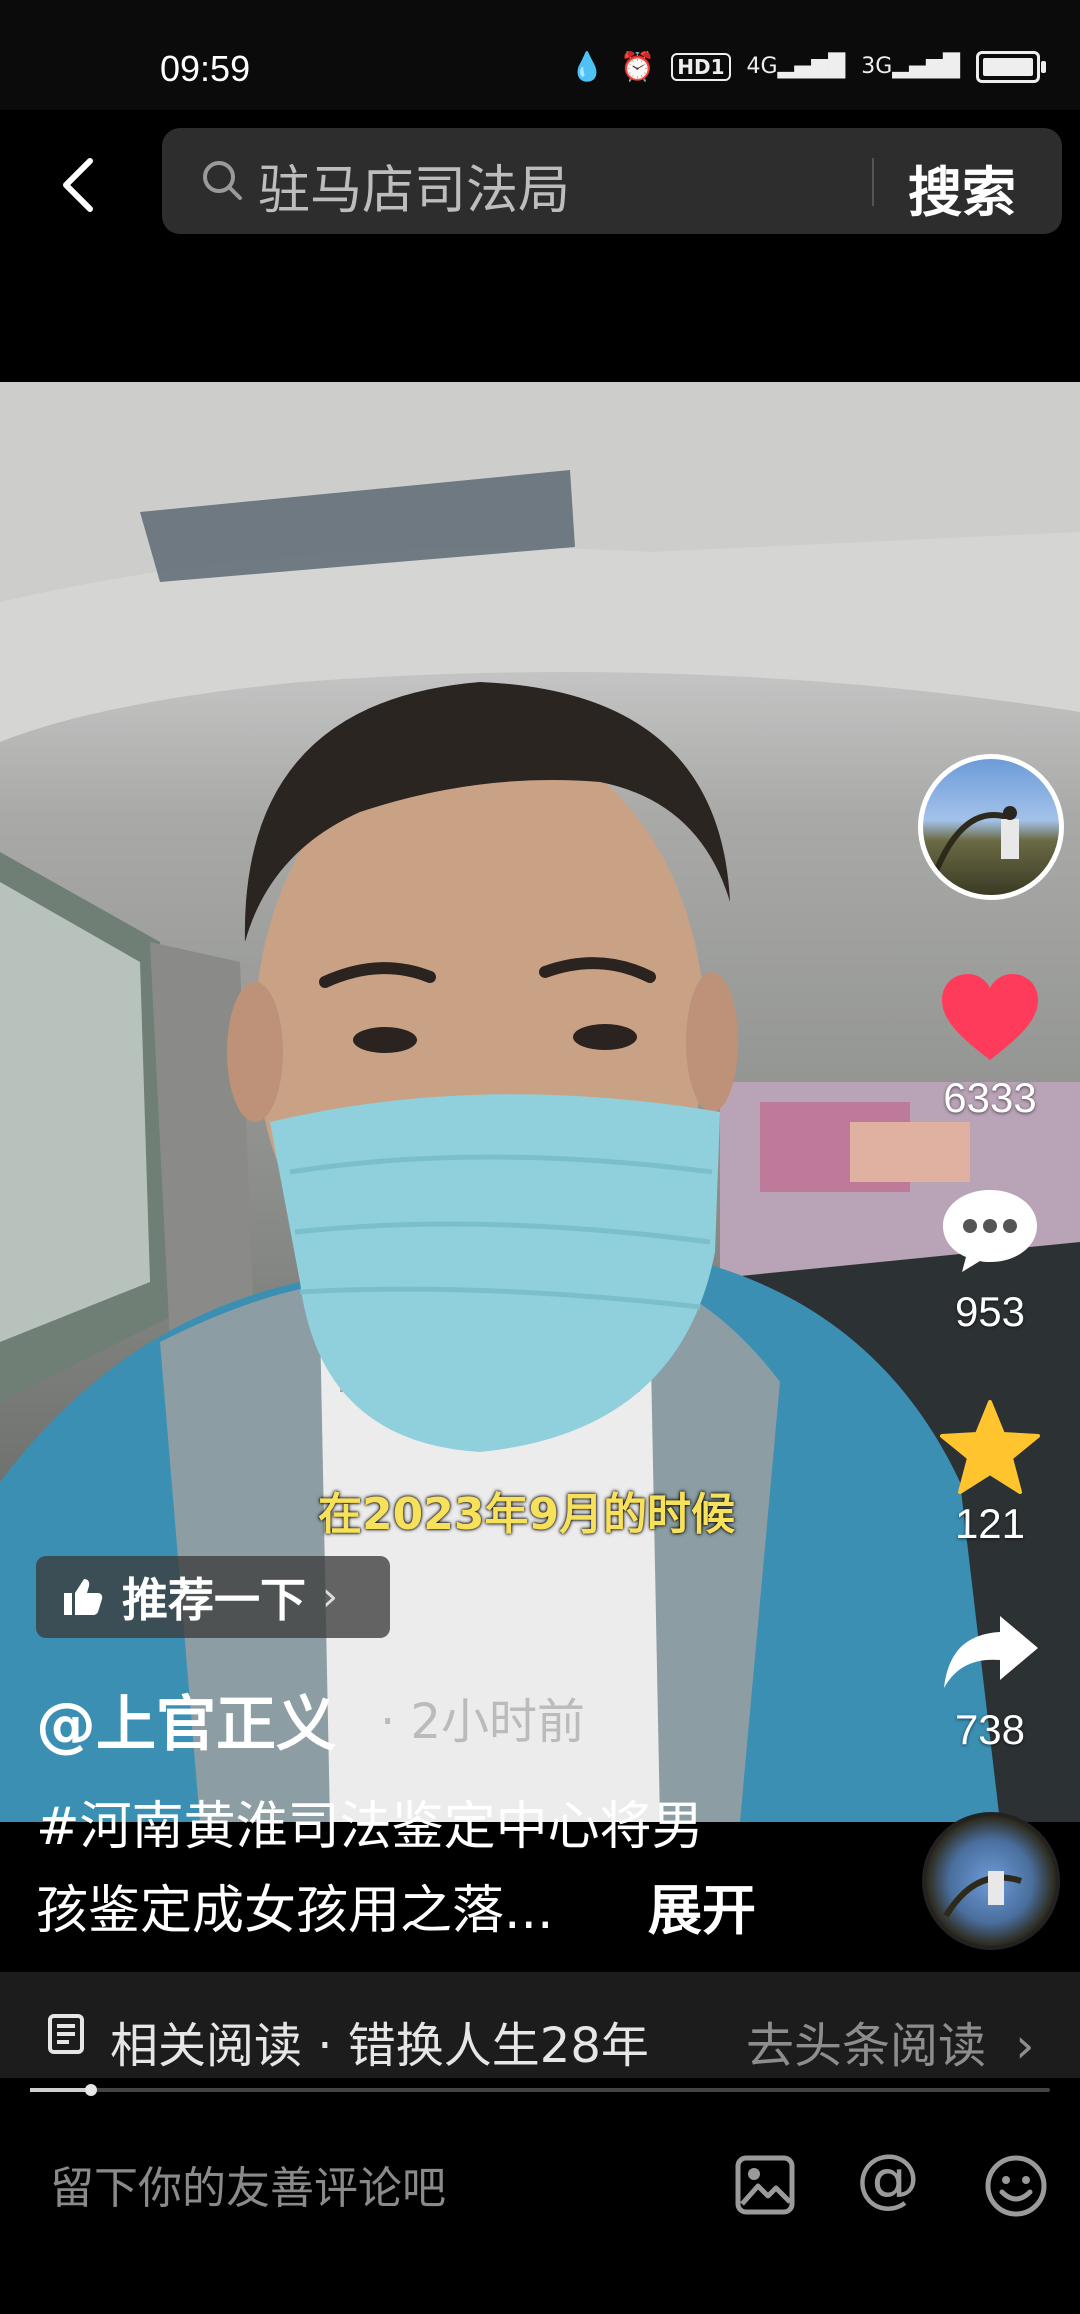 The height and width of the screenshot is (2314, 1080). Describe the element at coordinates (990, 1523) in the screenshot. I see `favorite-count: 121` at that location.